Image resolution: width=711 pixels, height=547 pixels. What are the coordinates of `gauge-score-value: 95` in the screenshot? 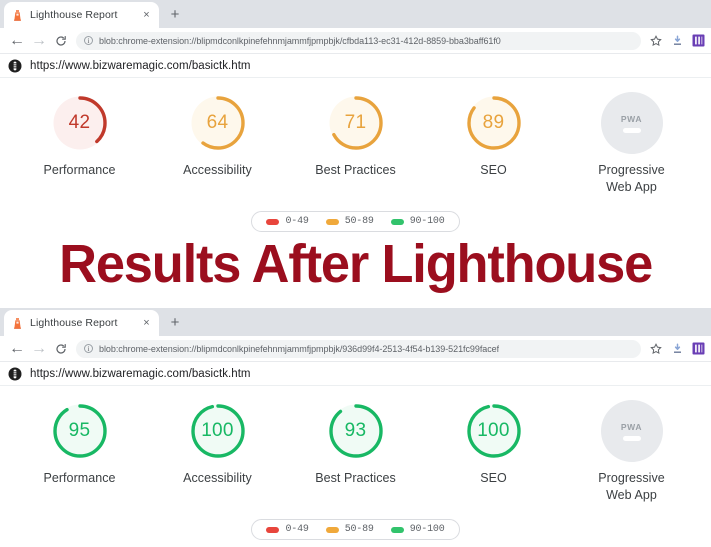 It's located at (79, 430).